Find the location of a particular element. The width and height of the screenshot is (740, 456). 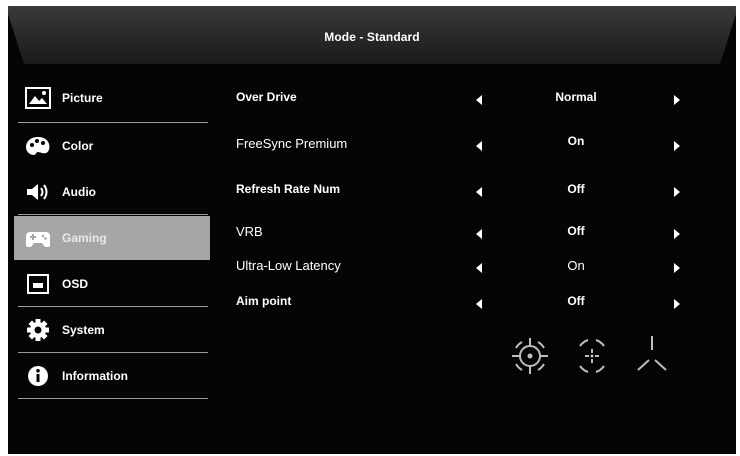

setting-label: VRB is located at coordinates (249, 231).